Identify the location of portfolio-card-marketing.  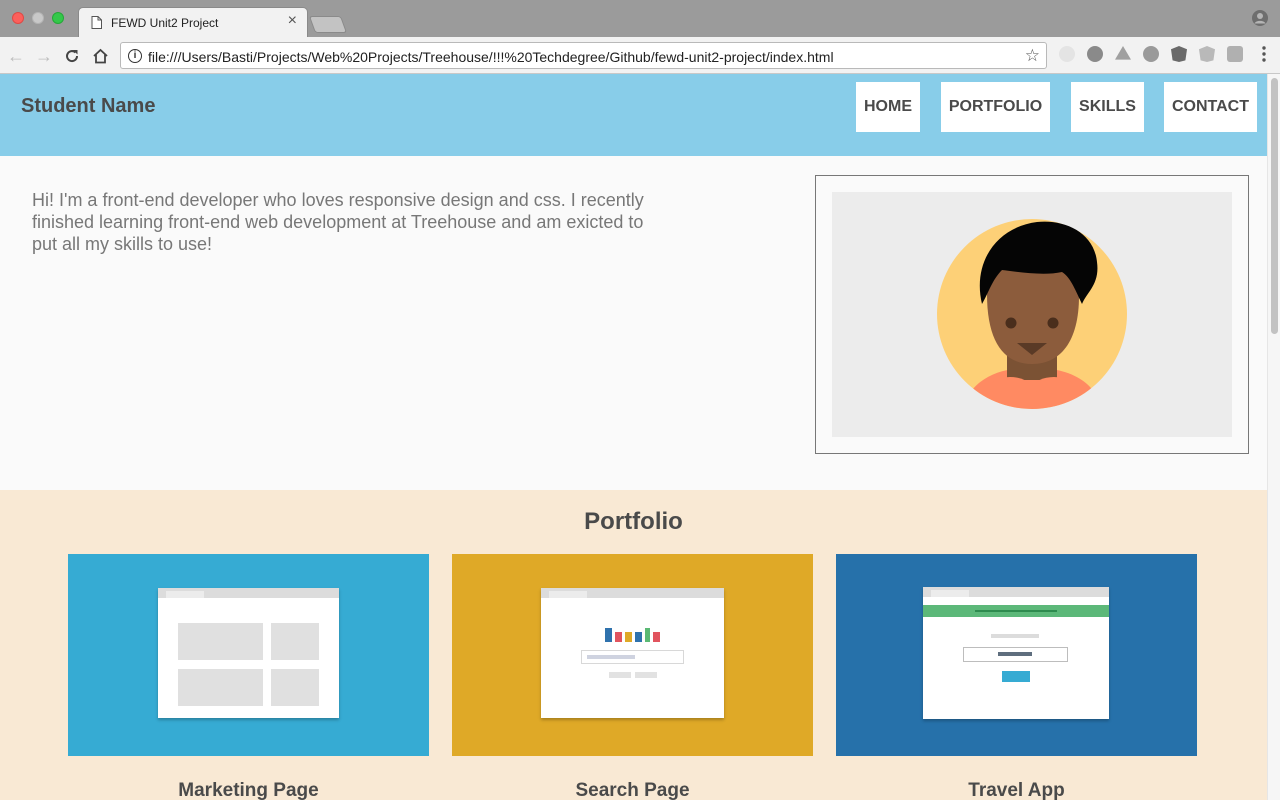
(248, 655).